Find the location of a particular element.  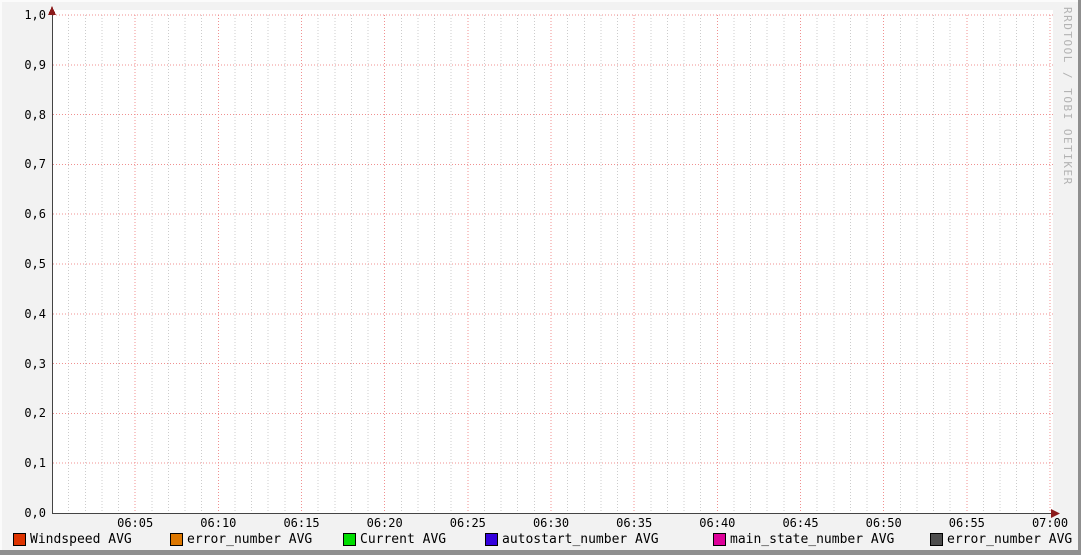

legend-item-current: Current AVG is located at coordinates (394, 539).